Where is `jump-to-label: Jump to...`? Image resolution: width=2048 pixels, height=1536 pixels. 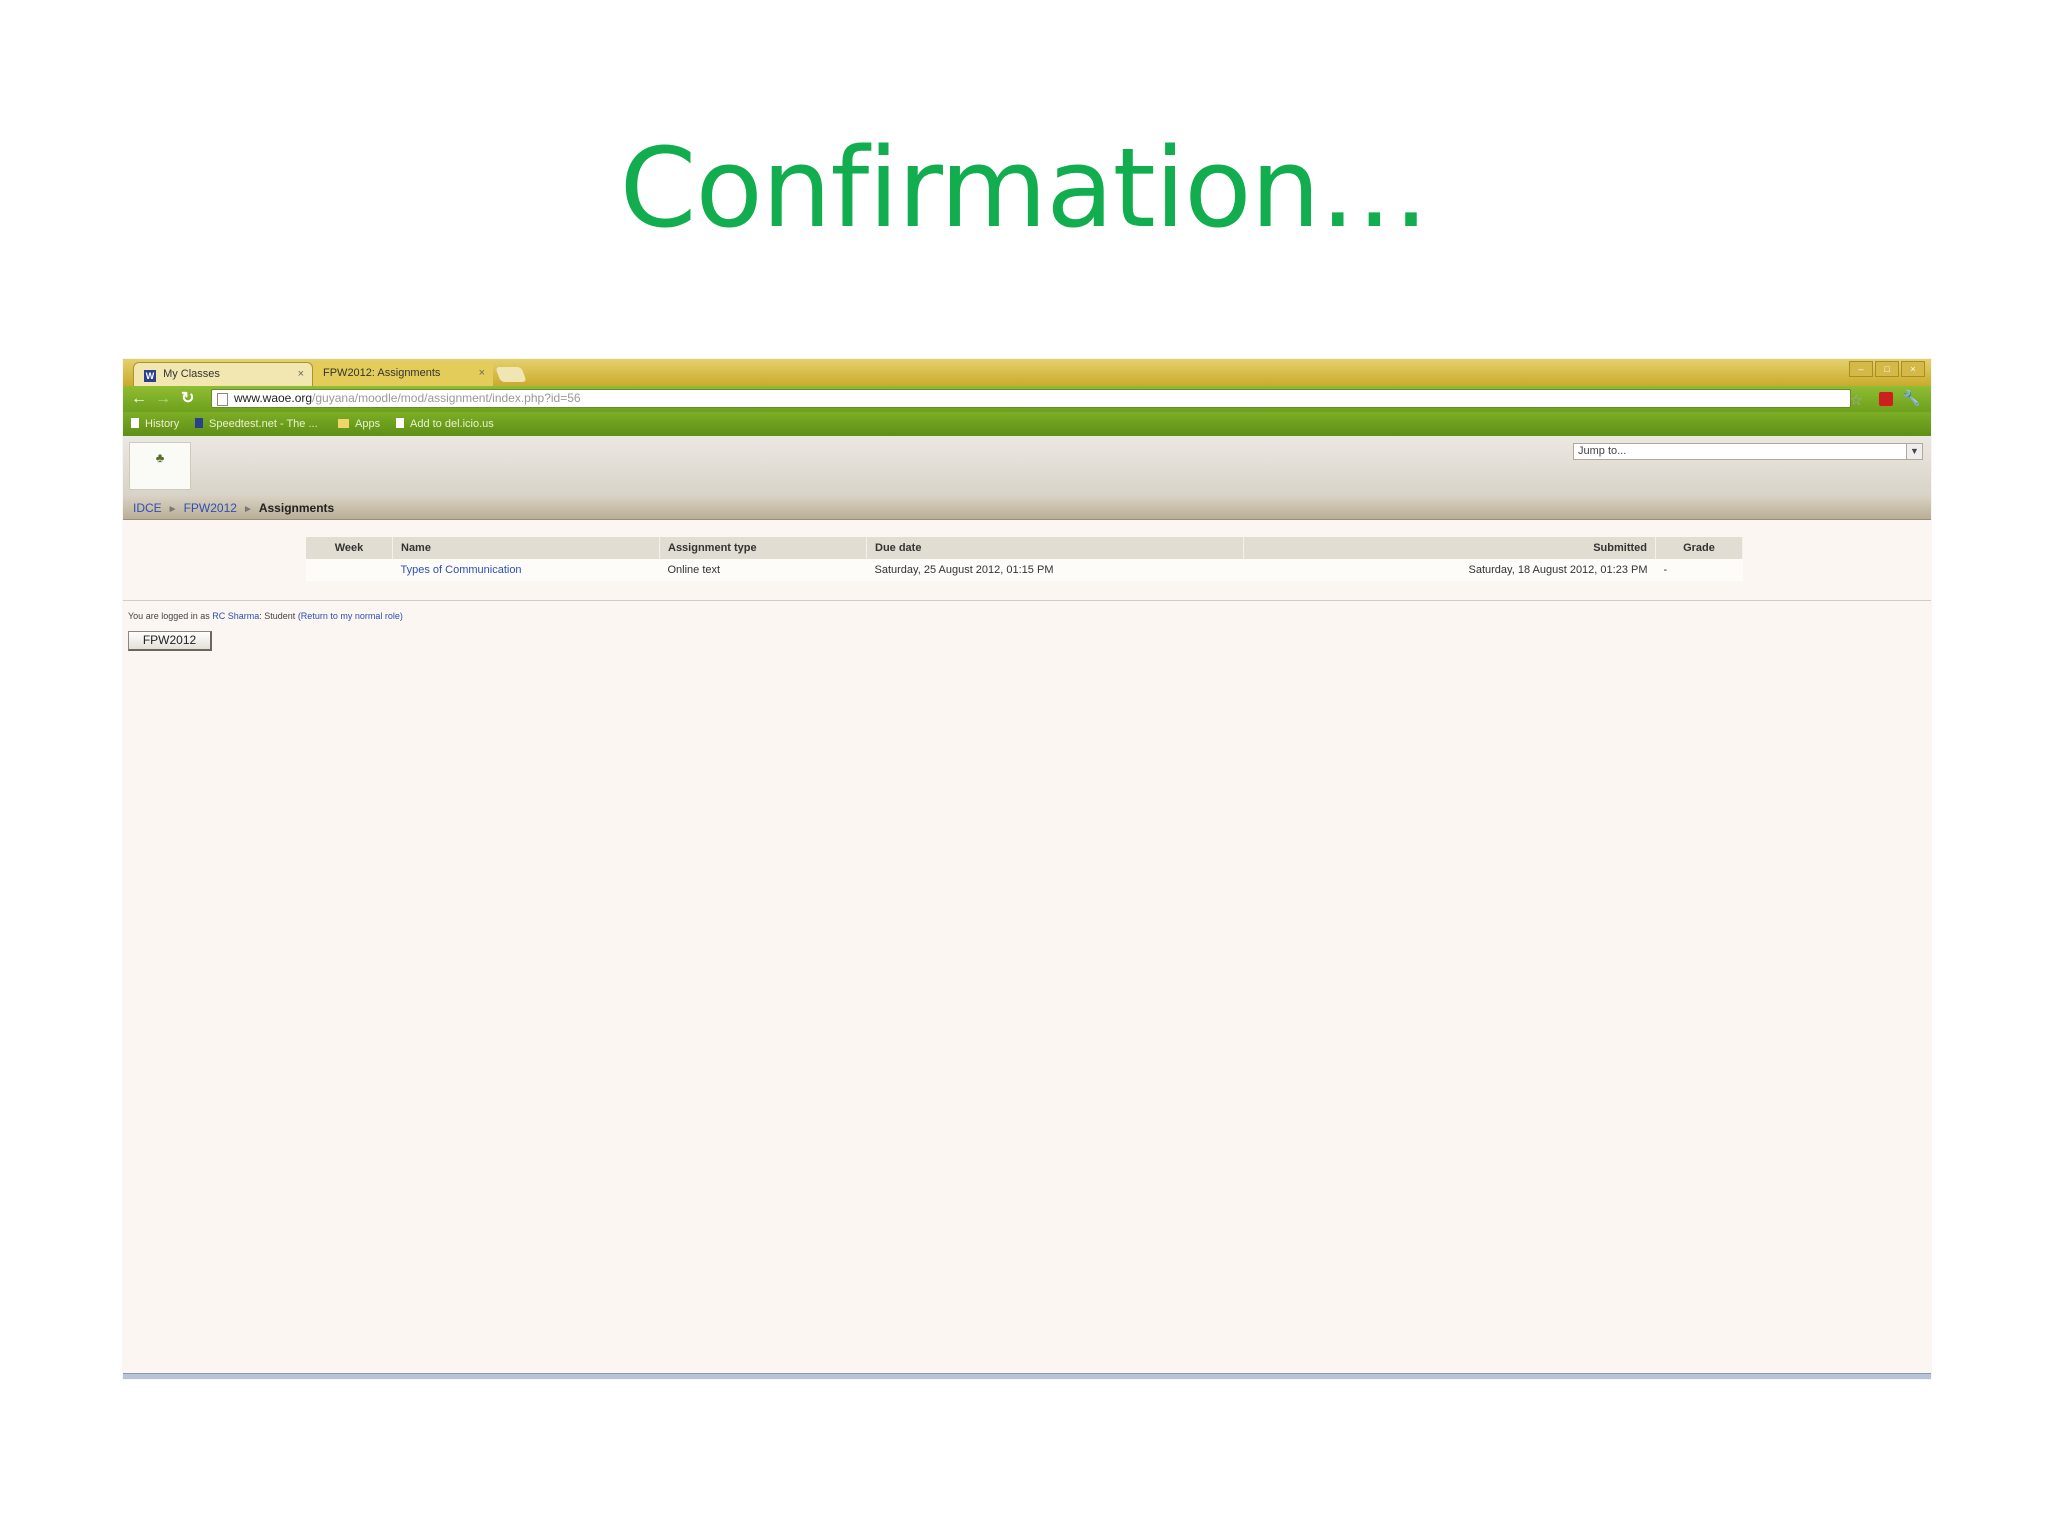
jump-to-label: Jump to... is located at coordinates (1602, 451).